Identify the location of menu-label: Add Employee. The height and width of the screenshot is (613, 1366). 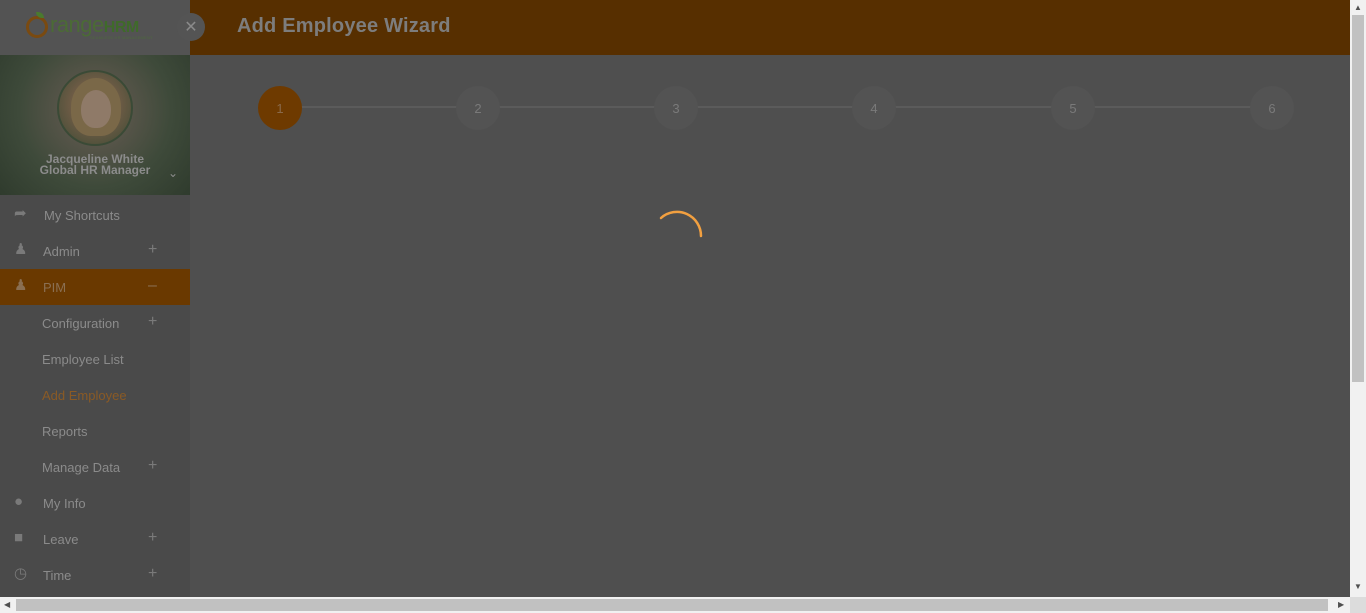
(84, 395).